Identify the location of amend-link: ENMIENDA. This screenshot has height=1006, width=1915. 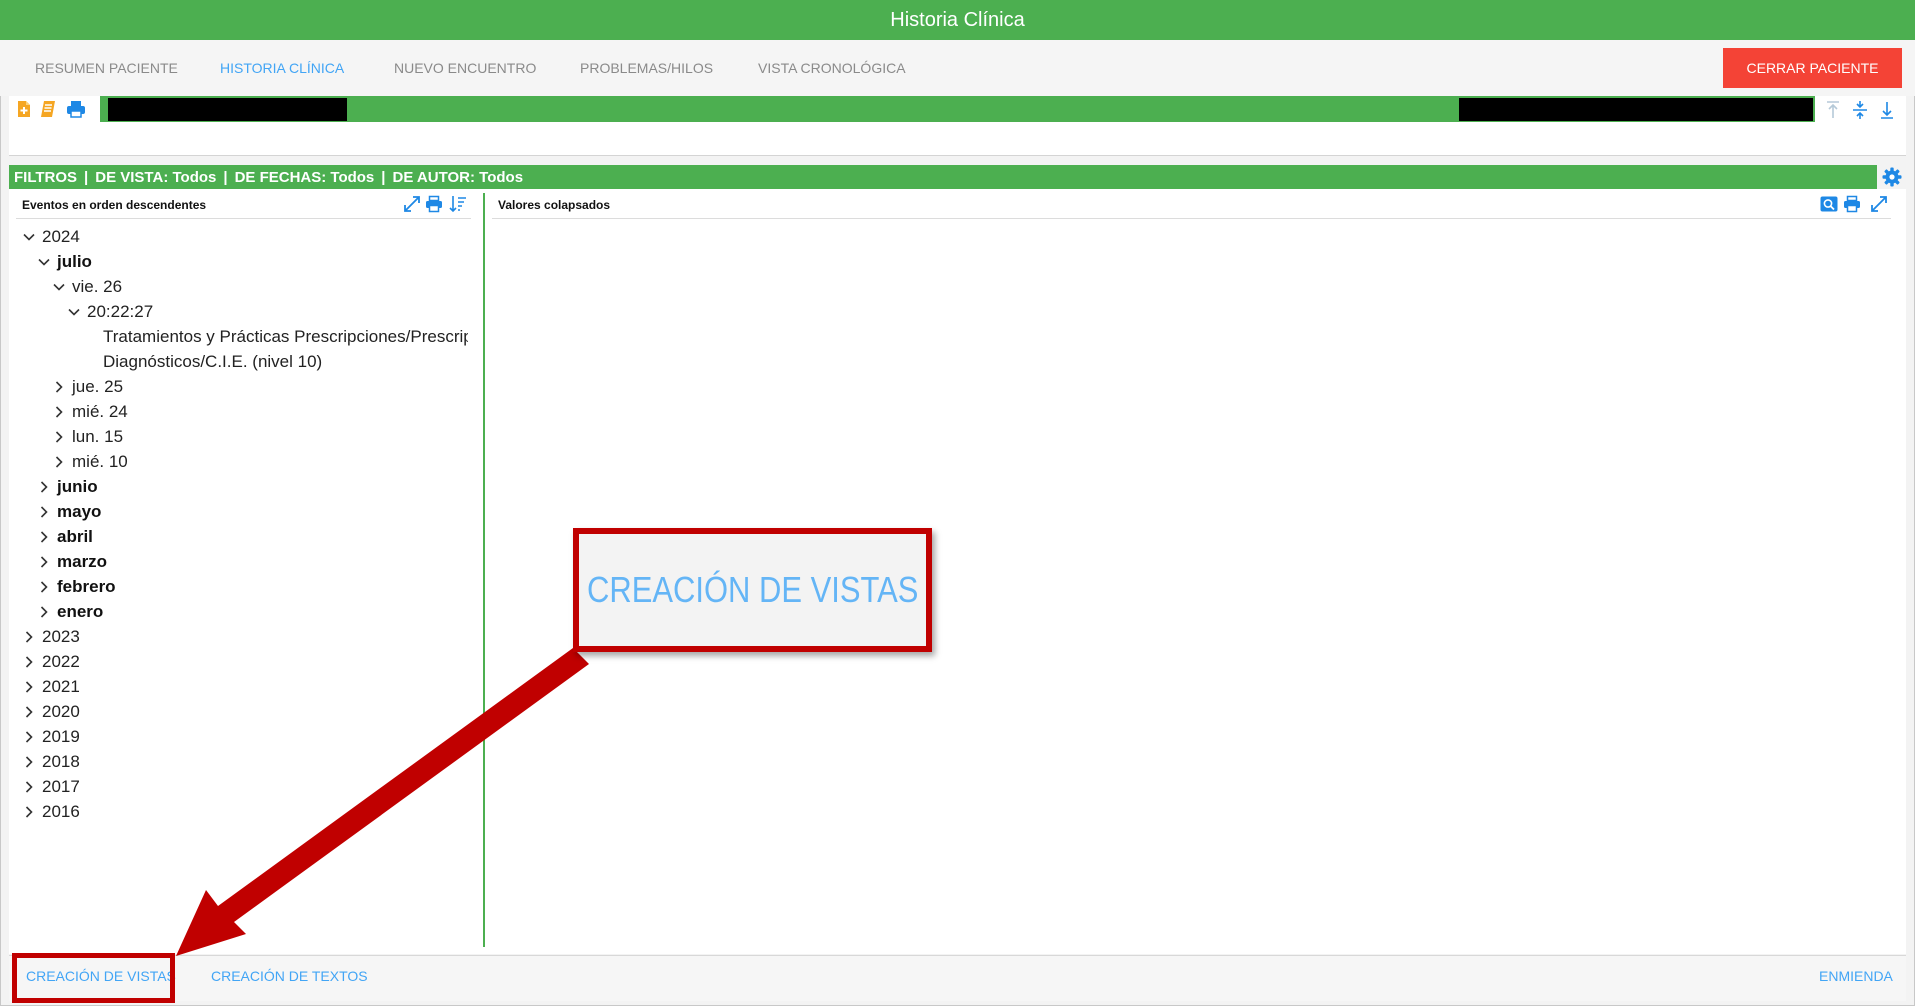
(1856, 976).